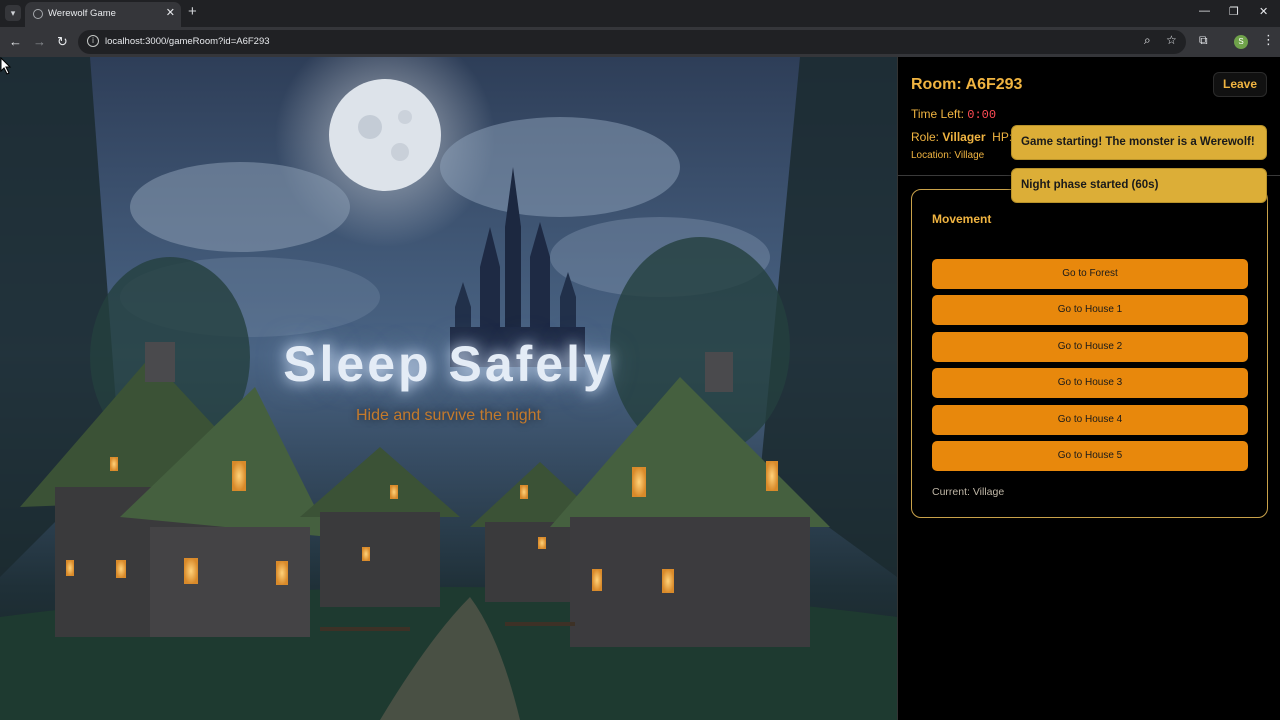  Describe the element at coordinates (1090, 310) in the screenshot. I see `go-to-house-1-button: Go to House 1` at that location.